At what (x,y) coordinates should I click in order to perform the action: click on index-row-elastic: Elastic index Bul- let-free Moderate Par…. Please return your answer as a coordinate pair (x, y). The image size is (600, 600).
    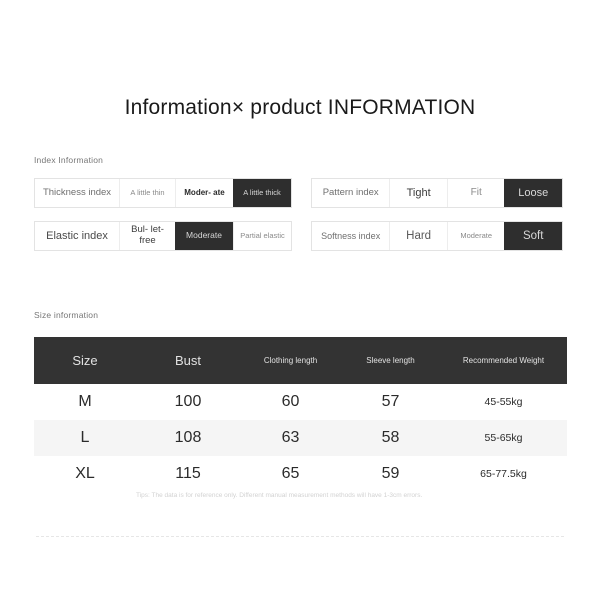
    Looking at the image, I should click on (163, 236).